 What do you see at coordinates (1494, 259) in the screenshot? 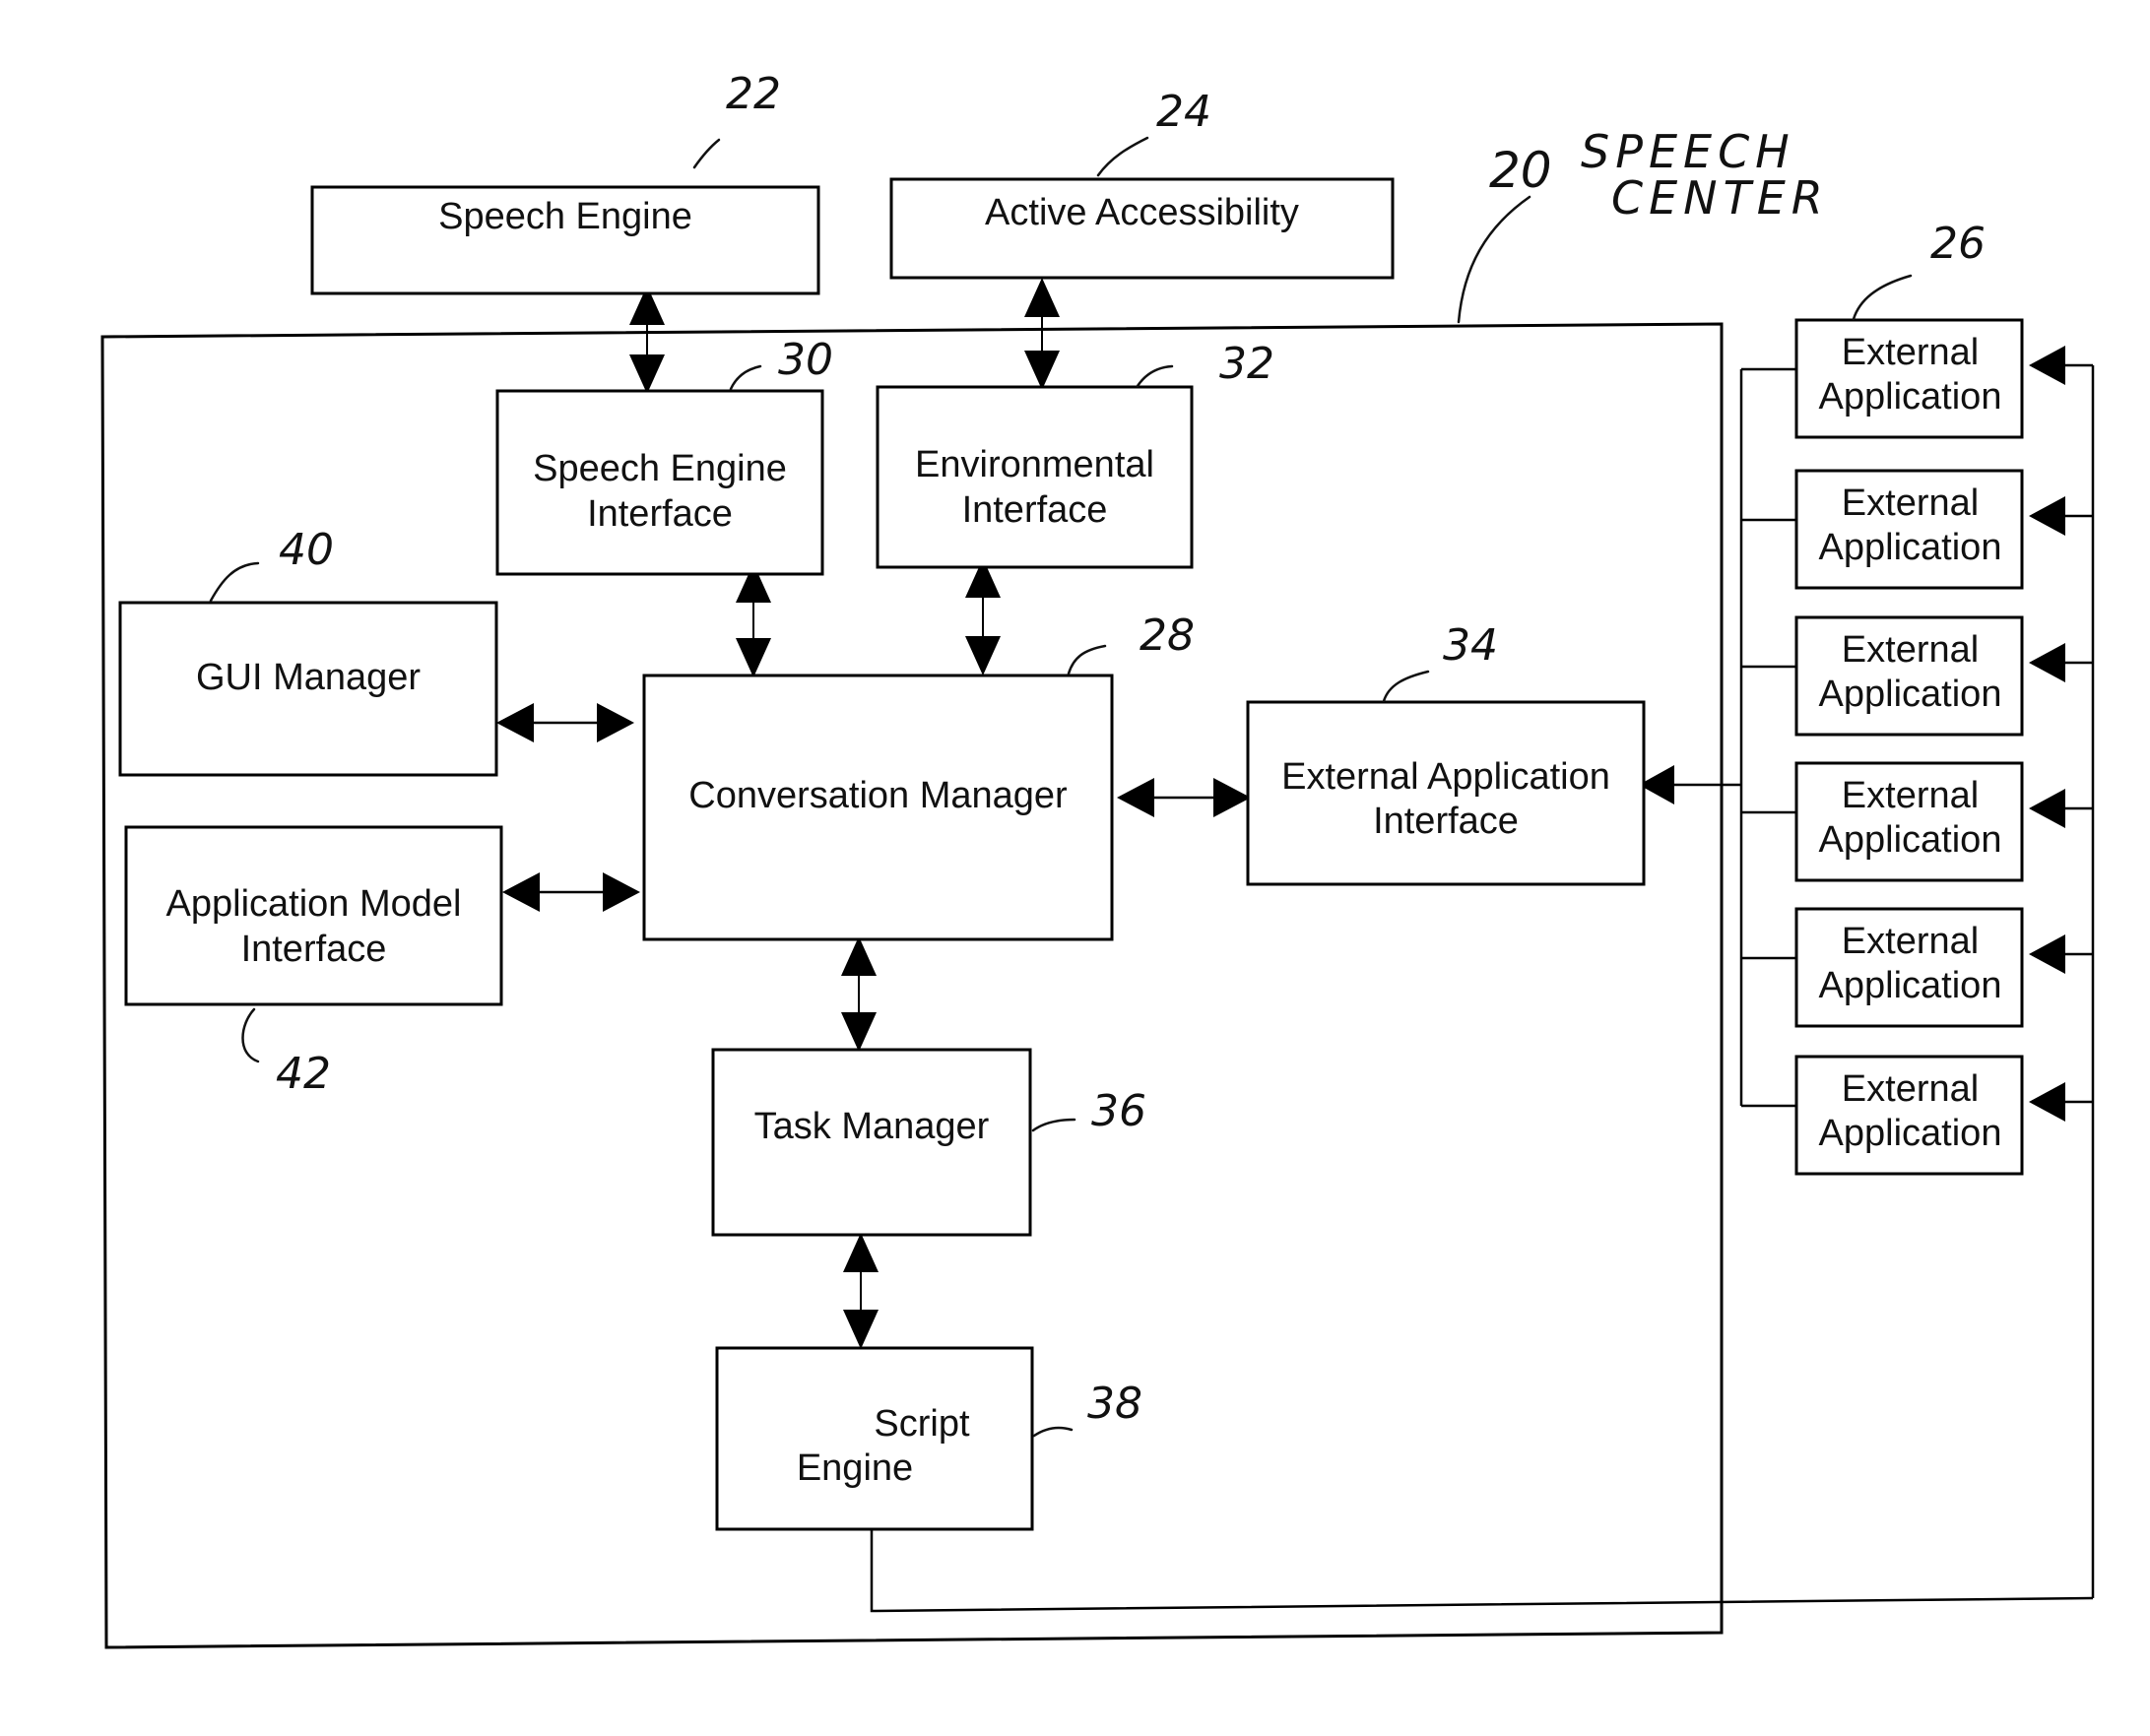
I see `speech-center-leader` at bounding box center [1494, 259].